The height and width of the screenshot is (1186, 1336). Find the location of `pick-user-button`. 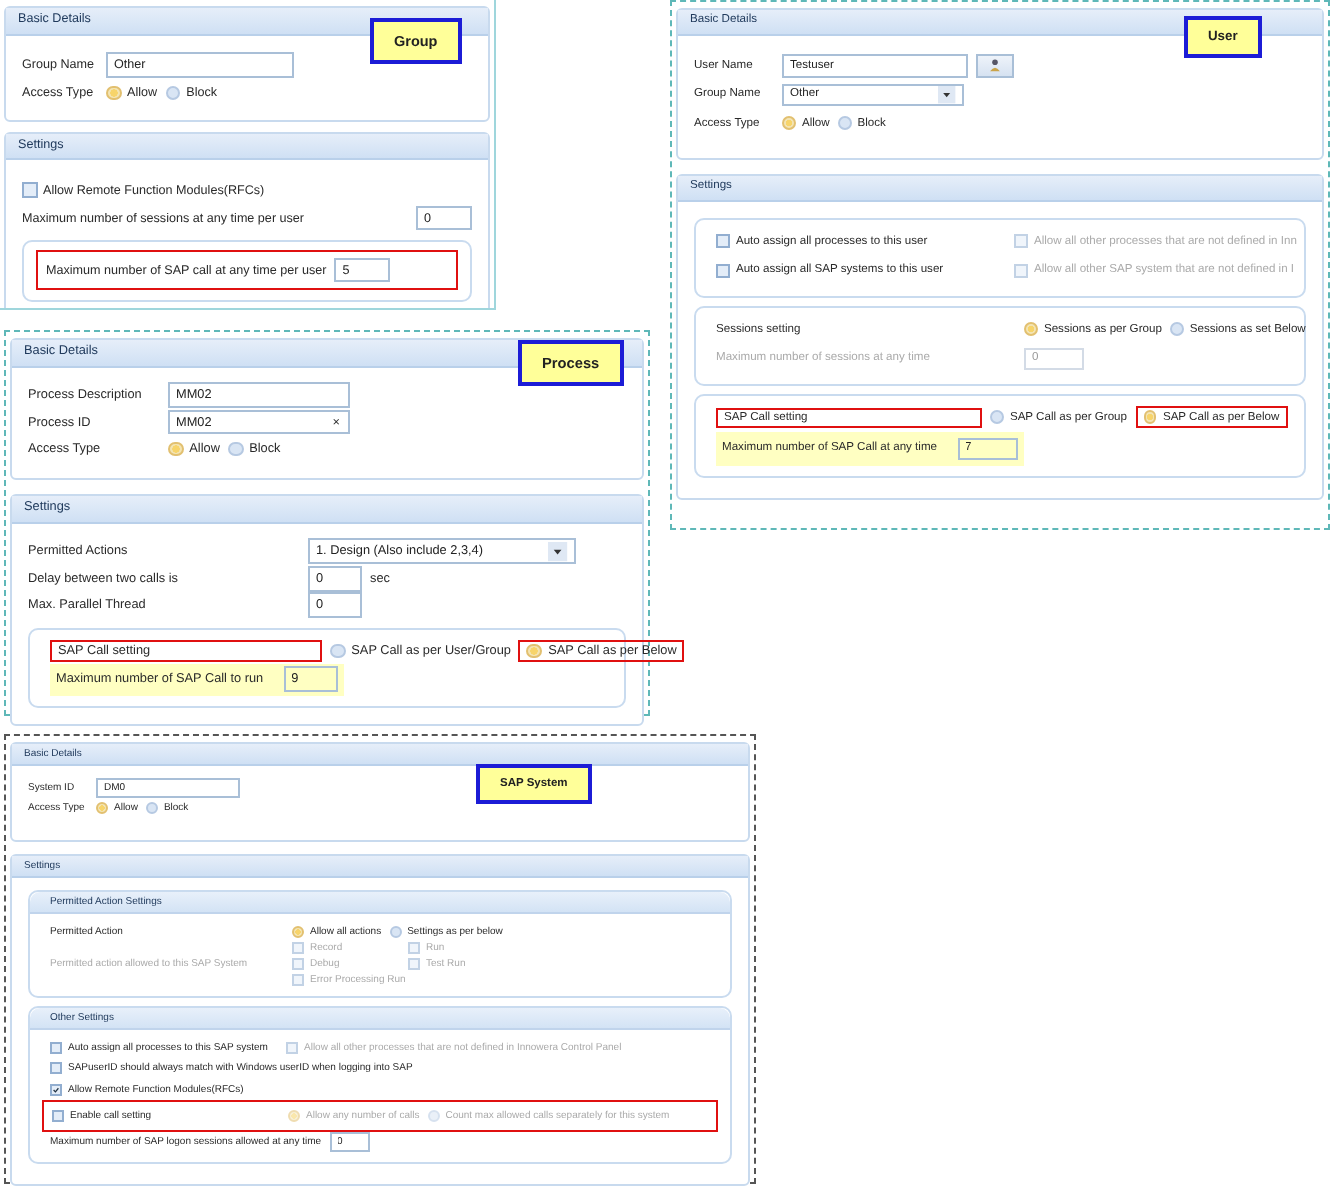

pick-user-button is located at coordinates (995, 65).